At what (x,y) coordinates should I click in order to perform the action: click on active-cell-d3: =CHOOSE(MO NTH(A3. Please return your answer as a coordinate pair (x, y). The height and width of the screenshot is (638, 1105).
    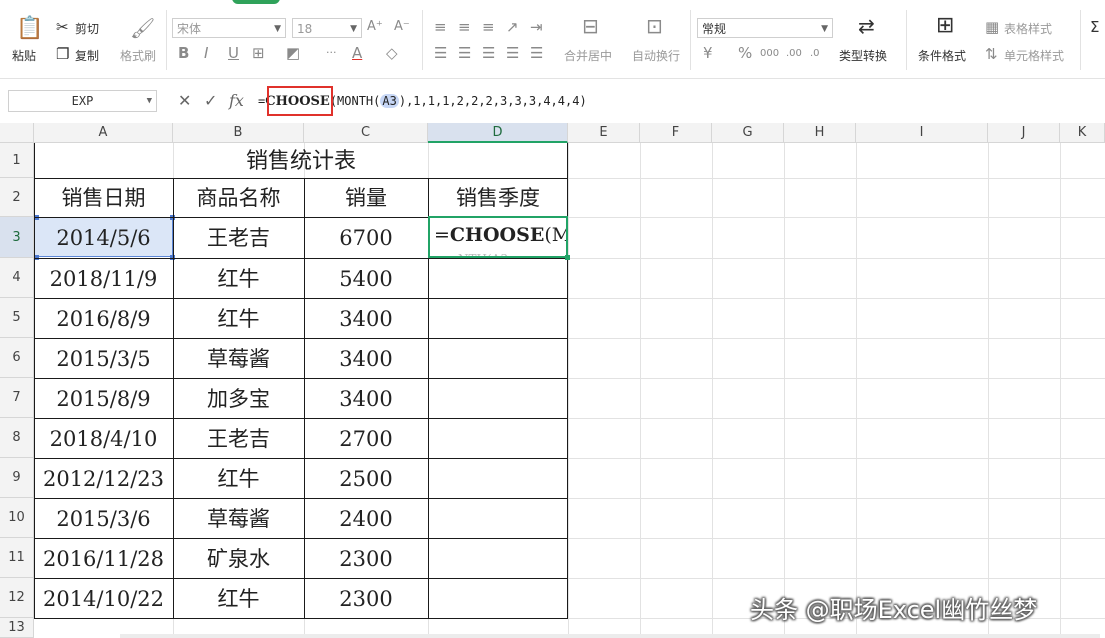
    Looking at the image, I should click on (498, 237).